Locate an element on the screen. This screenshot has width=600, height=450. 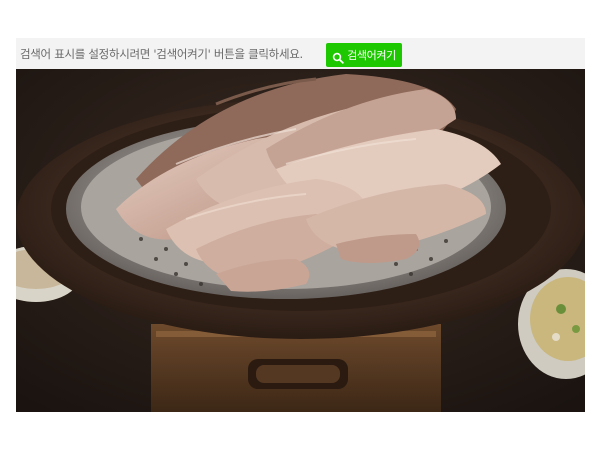
search-icon is located at coordinates (338, 56).